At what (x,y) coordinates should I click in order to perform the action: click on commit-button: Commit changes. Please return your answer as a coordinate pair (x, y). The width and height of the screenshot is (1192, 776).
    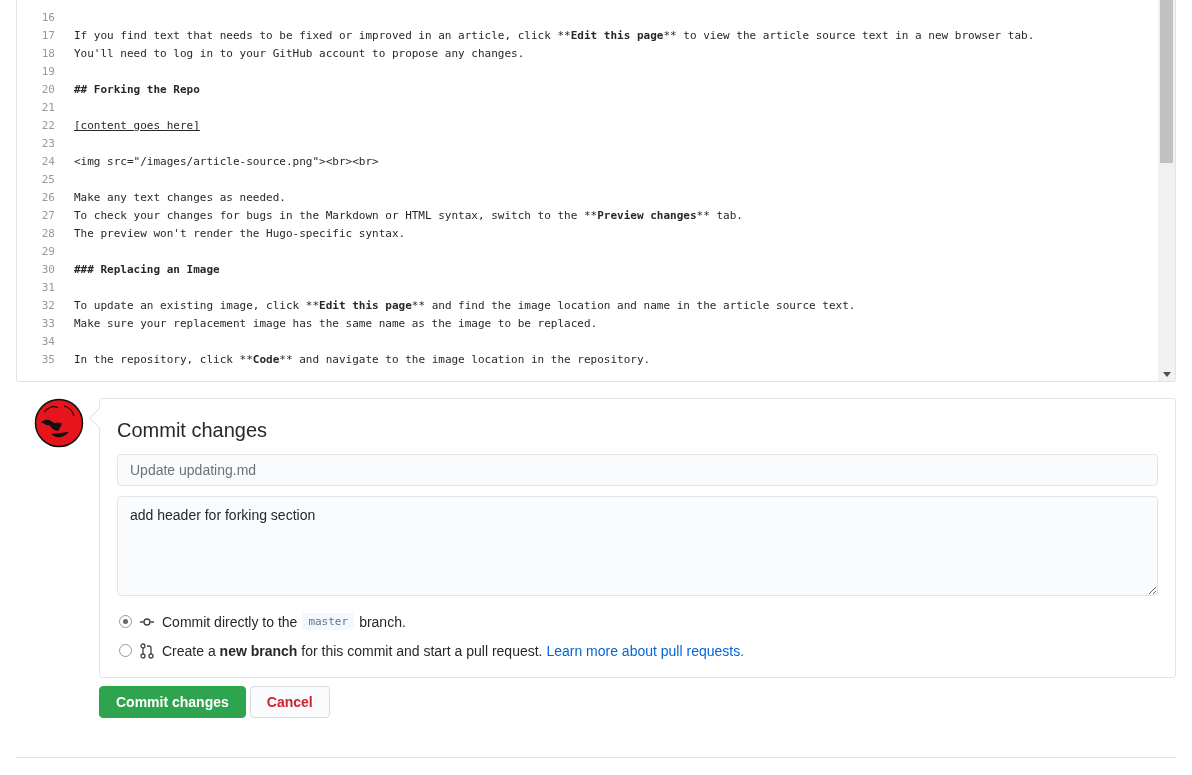
    Looking at the image, I should click on (172, 702).